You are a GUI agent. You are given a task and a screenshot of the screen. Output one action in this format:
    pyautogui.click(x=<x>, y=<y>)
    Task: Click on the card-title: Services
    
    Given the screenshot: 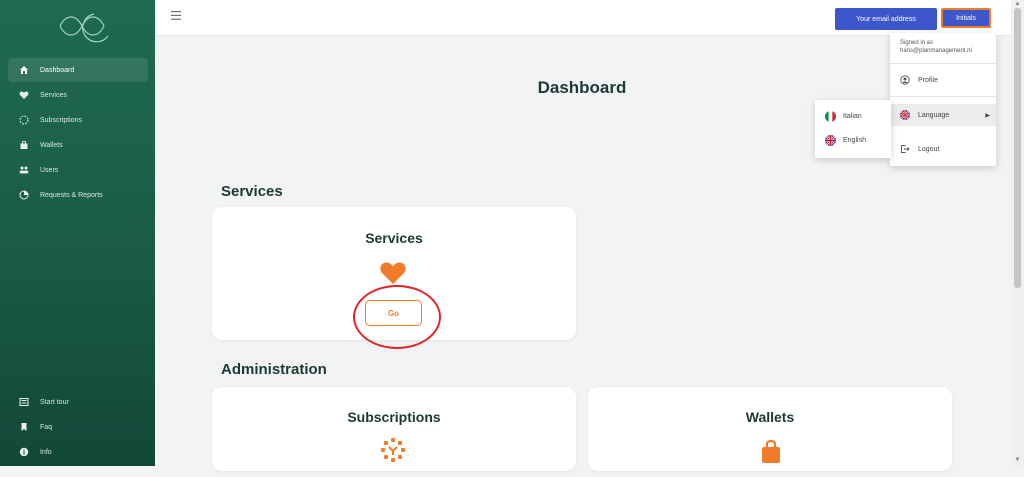 What is the action you would take?
    pyautogui.click(x=394, y=238)
    